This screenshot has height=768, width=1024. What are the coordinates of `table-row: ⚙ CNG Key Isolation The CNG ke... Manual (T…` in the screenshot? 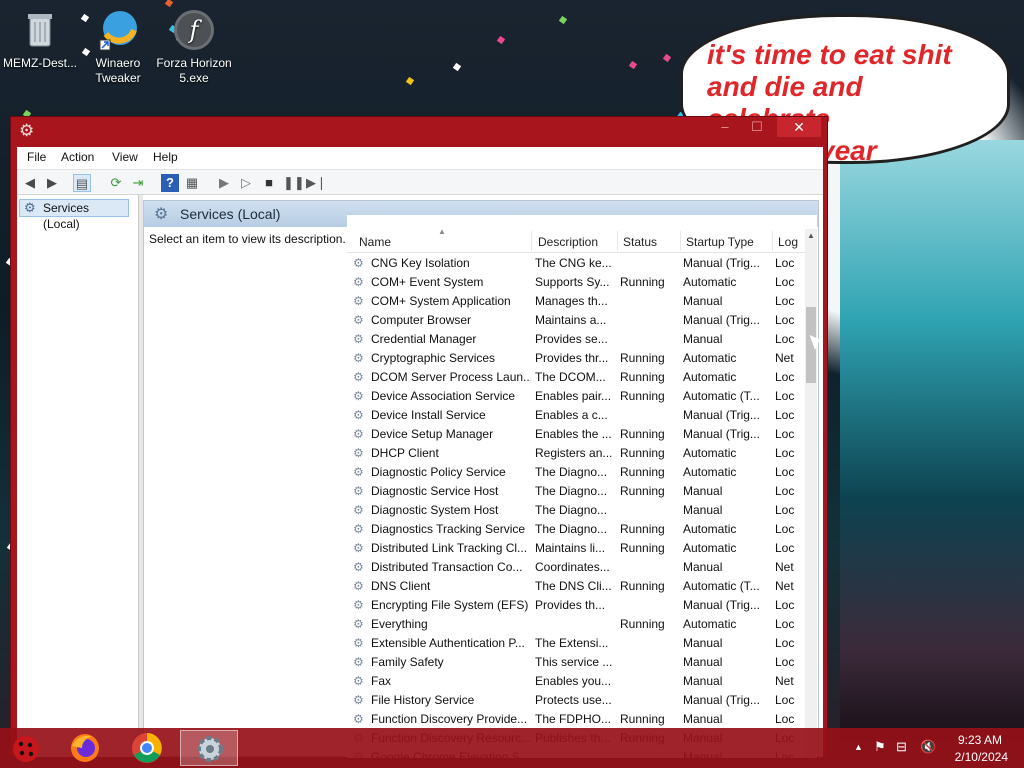 It's located at (576, 263).